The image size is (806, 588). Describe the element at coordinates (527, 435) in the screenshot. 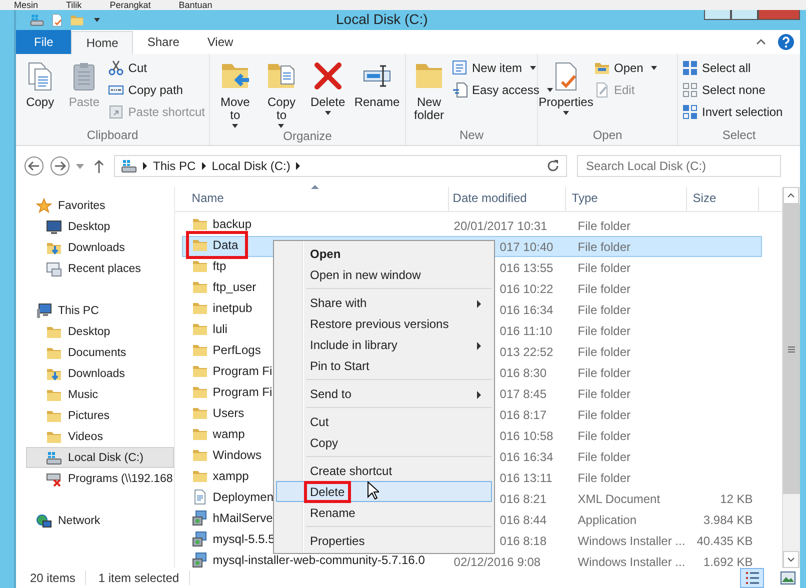

I see `date-cell-text: 016 10:58` at that location.